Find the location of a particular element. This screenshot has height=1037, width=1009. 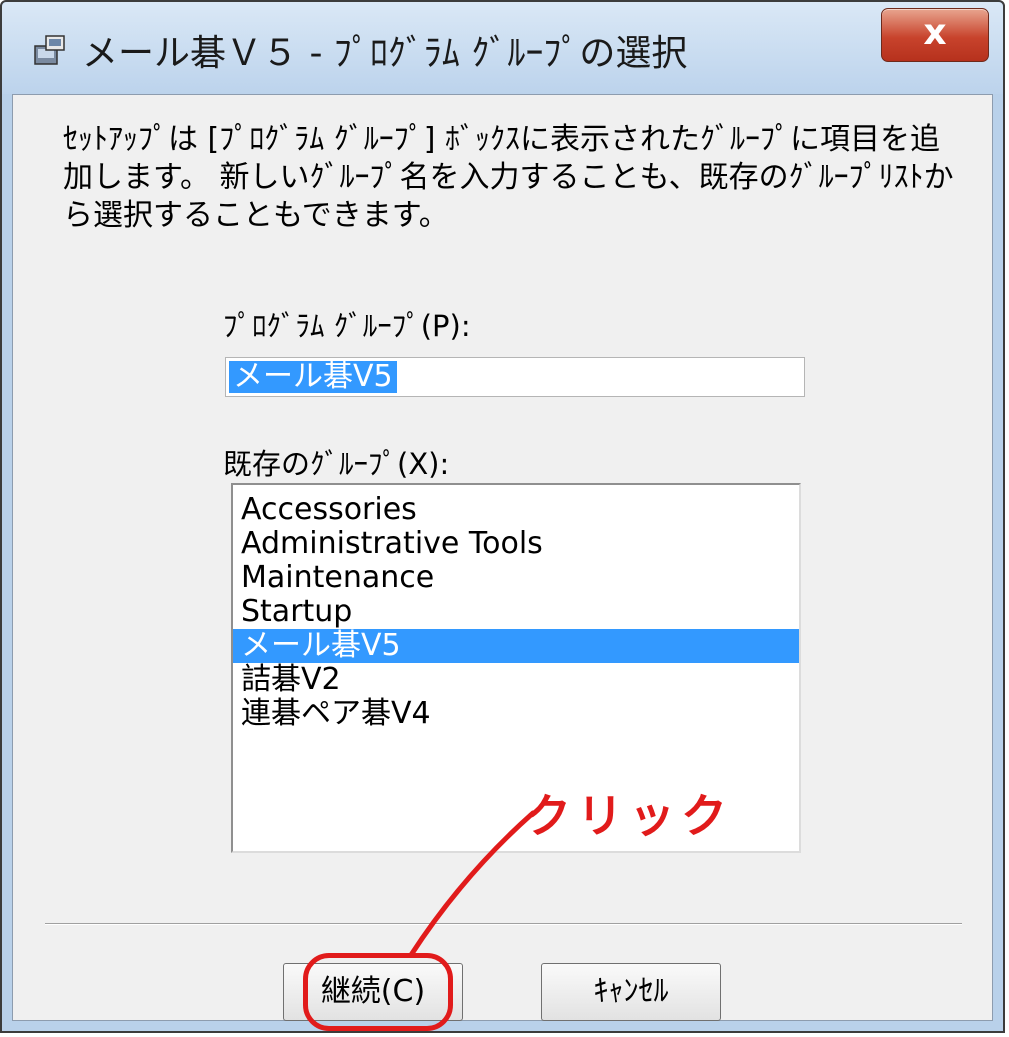

title-bar: メール碁Ｖ５ - ﾌﾟﾛｸﾞﾗﾑ ｸﾞﾙｰﾌﾟの選択 x is located at coordinates (502, 48).